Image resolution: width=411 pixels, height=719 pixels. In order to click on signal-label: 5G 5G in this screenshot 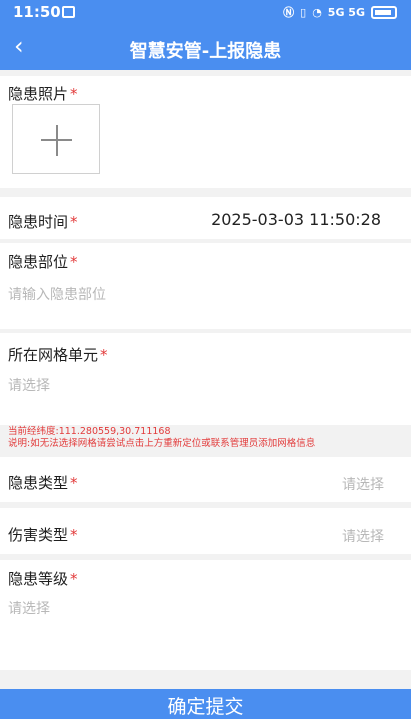, I will do `click(346, 12)`.